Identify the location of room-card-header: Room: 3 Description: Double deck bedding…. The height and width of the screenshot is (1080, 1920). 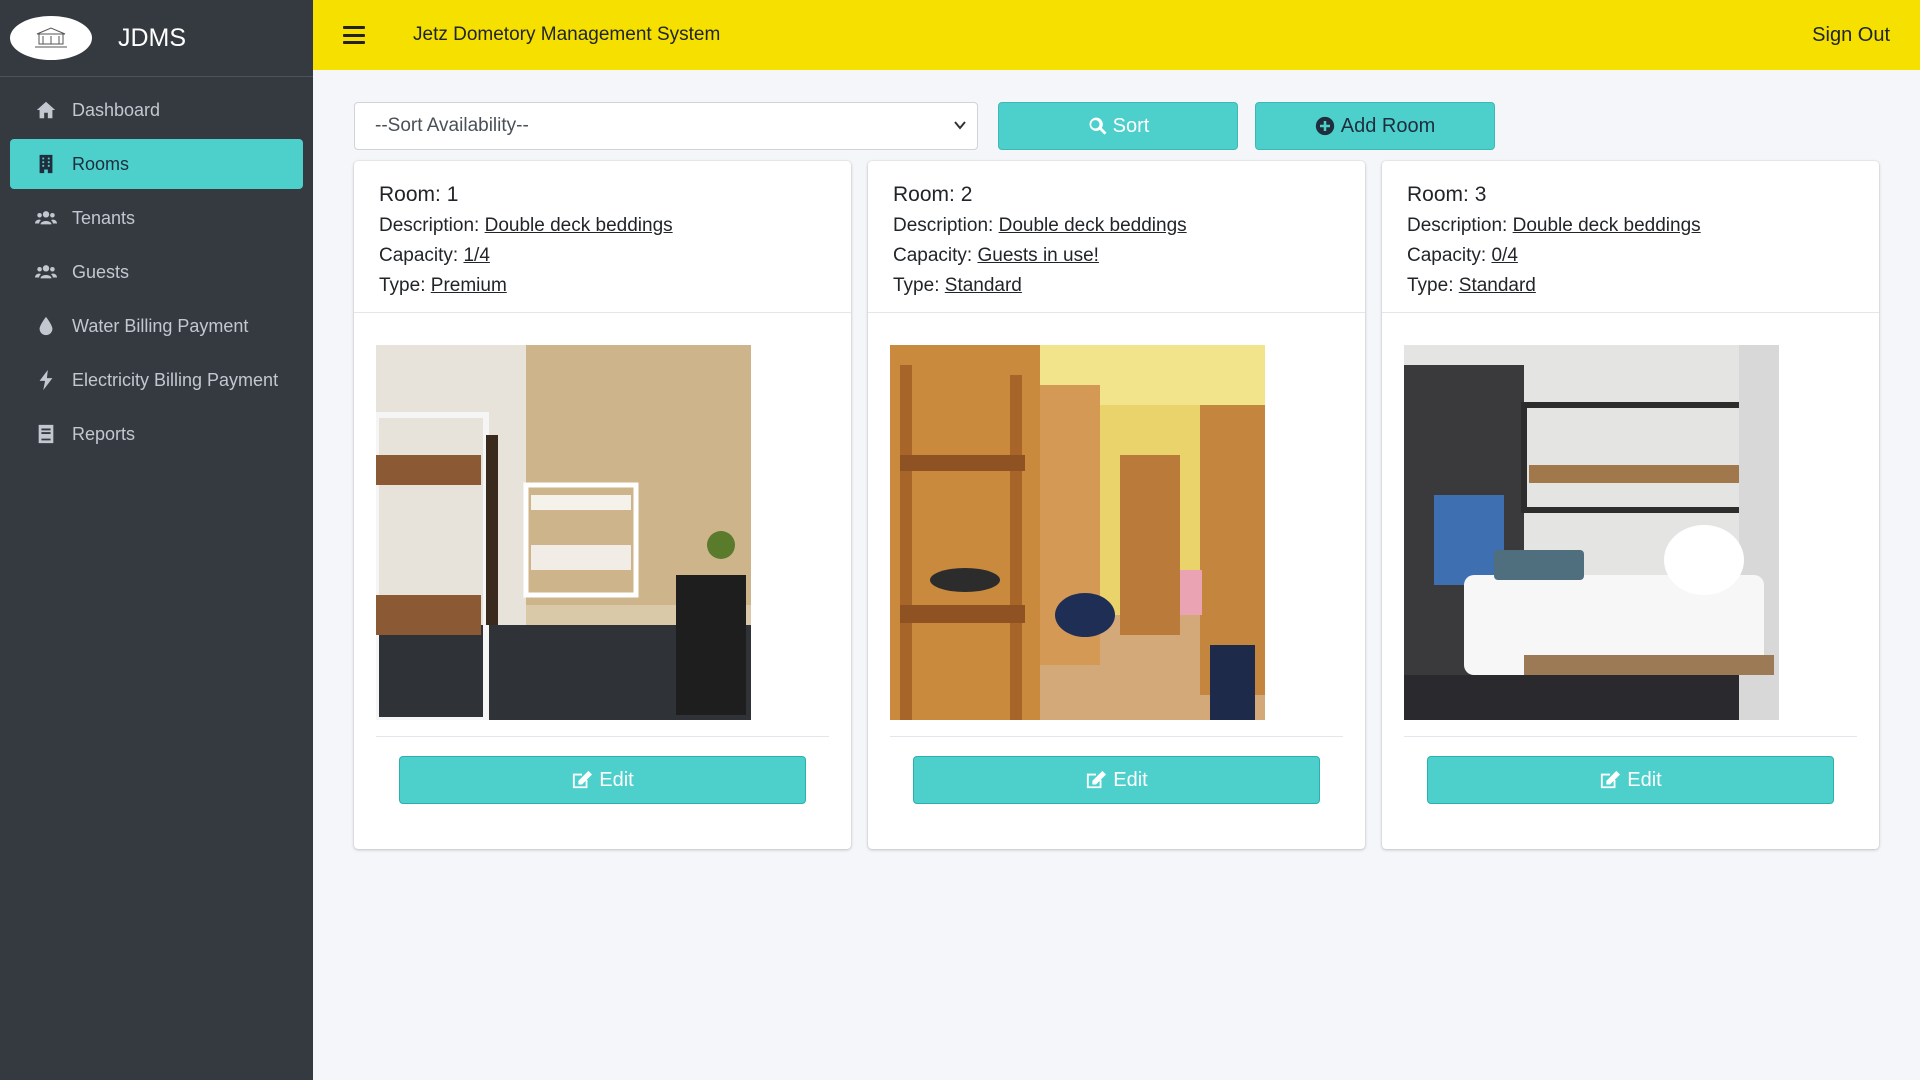
(1630, 237).